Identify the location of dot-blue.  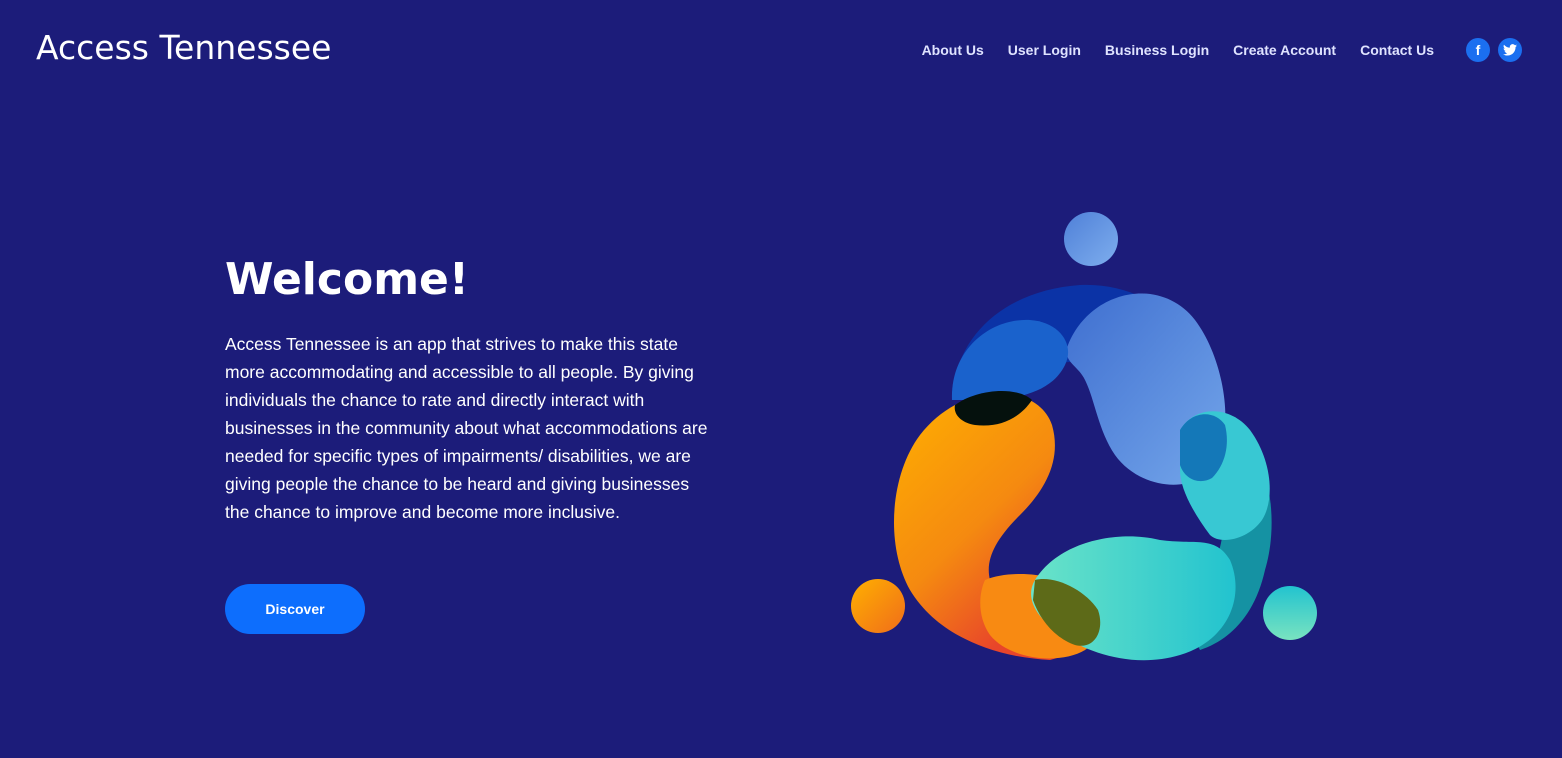
(1091, 239).